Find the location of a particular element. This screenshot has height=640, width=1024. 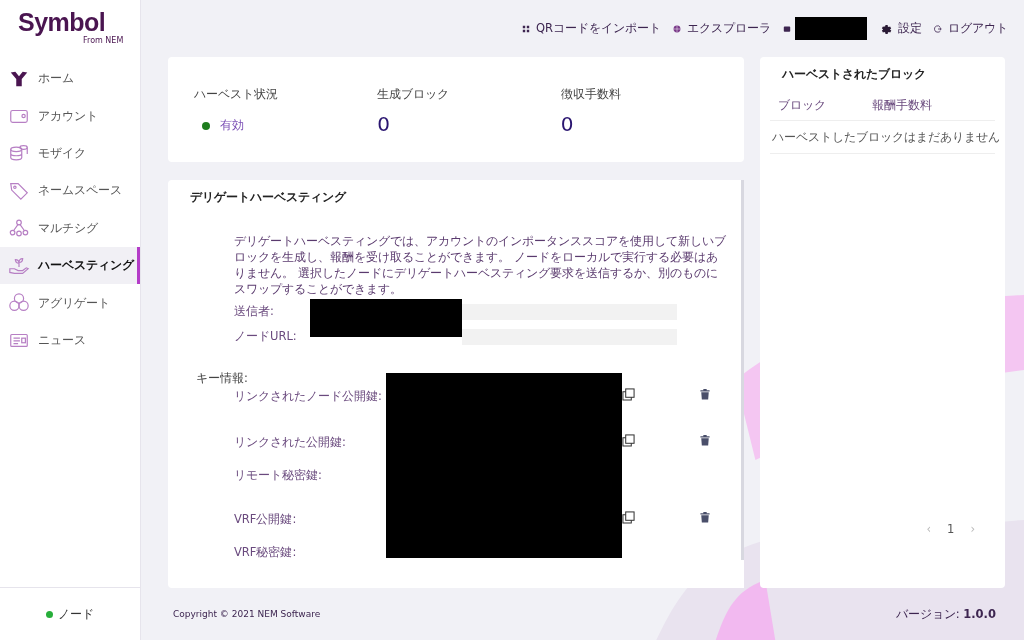

card-title: デリゲートハーベスティング is located at coordinates (268, 197).